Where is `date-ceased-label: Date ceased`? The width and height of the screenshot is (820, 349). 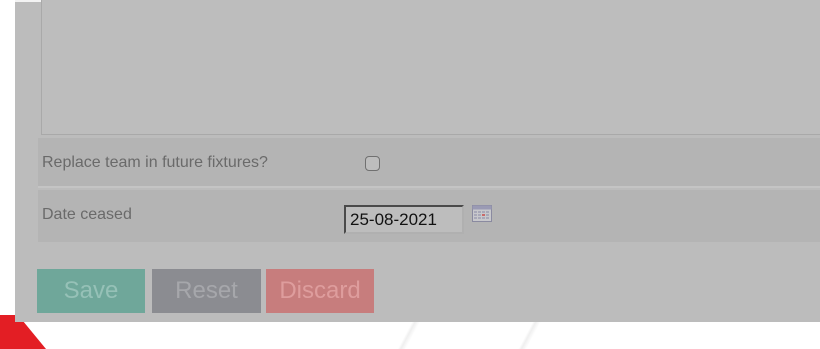
date-ceased-label: Date ceased is located at coordinates (87, 214).